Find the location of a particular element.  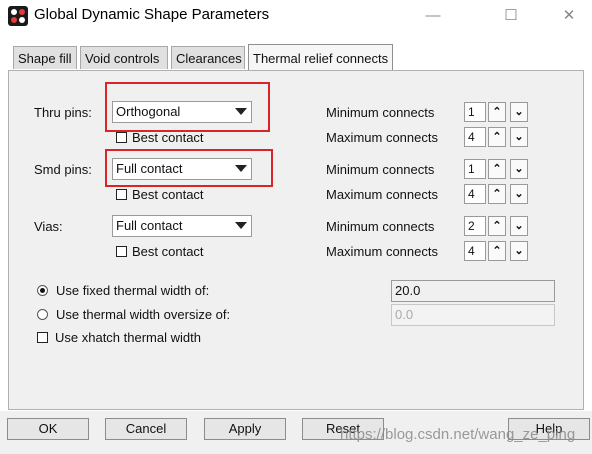

tab-clearances: Clearances is located at coordinates (208, 57).